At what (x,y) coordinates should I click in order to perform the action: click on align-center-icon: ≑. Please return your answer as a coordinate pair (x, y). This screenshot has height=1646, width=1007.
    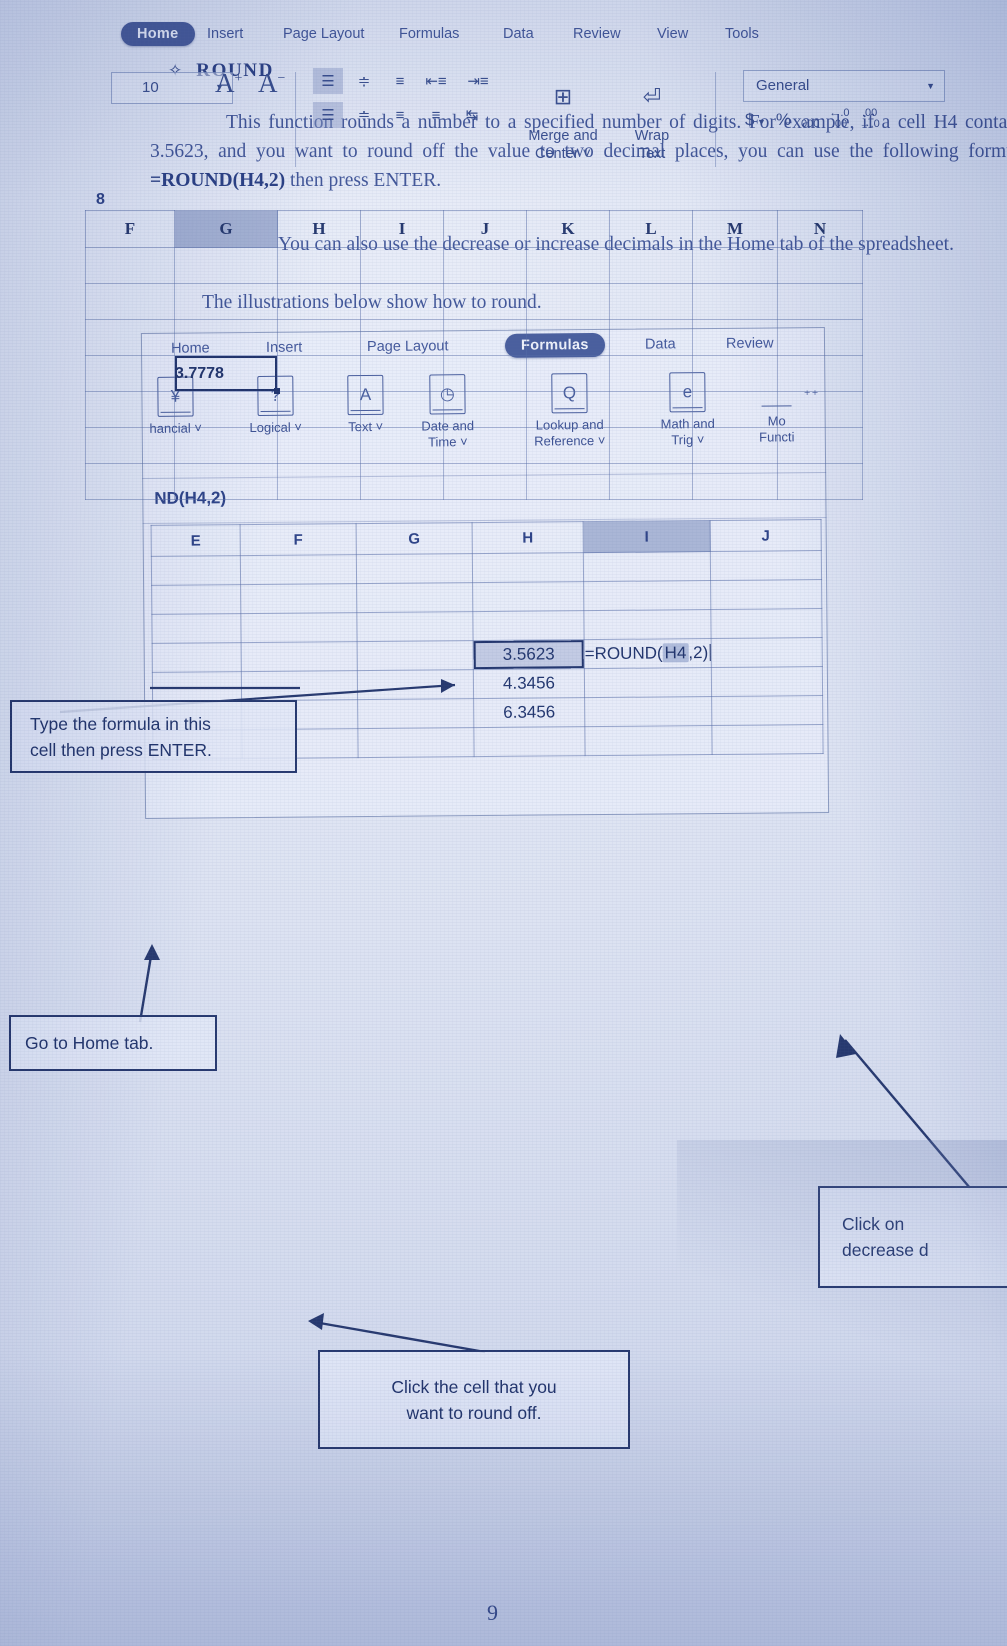
    Looking at the image, I should click on (364, 115).